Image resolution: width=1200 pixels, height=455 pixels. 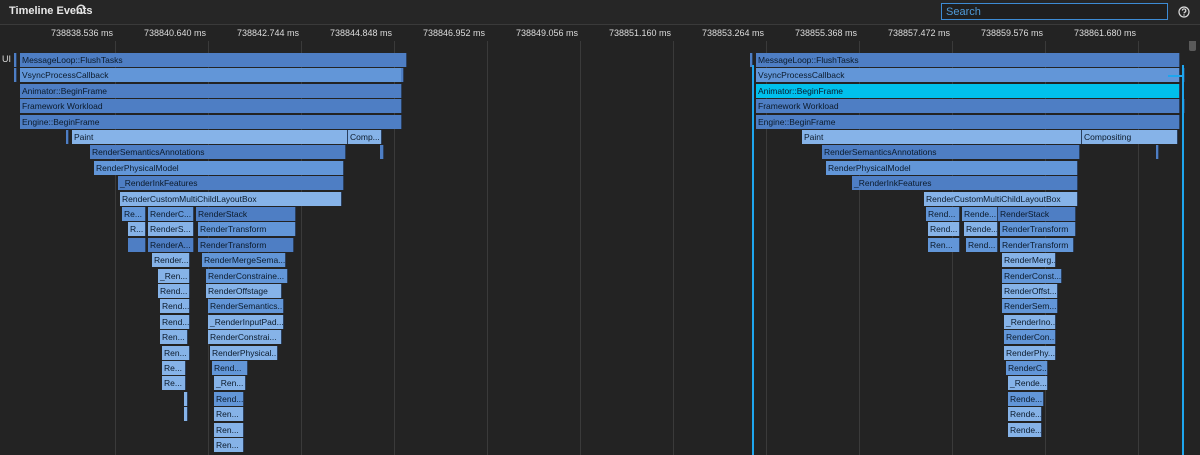 What do you see at coordinates (968, 90) in the screenshot?
I see `frame-right-event-bar: Animator::BeginFrame` at bounding box center [968, 90].